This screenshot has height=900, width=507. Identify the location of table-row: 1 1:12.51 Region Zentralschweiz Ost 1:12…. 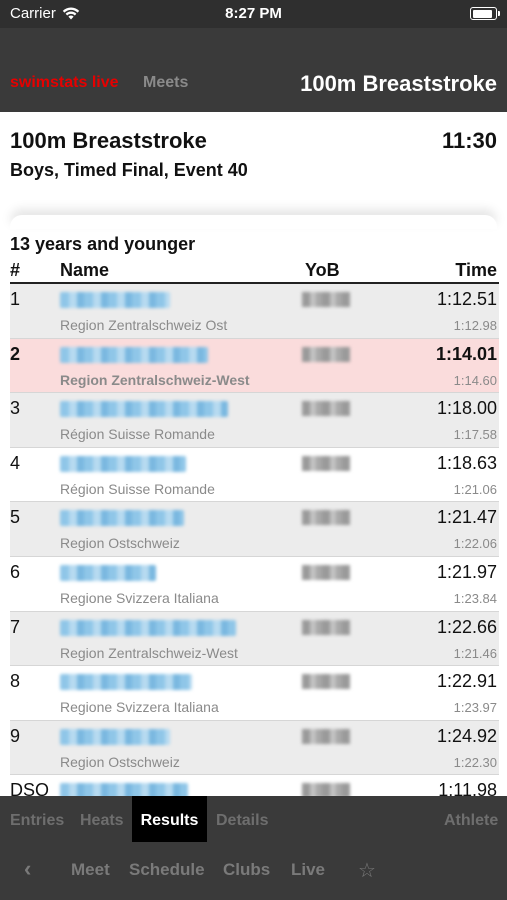
(254, 311).